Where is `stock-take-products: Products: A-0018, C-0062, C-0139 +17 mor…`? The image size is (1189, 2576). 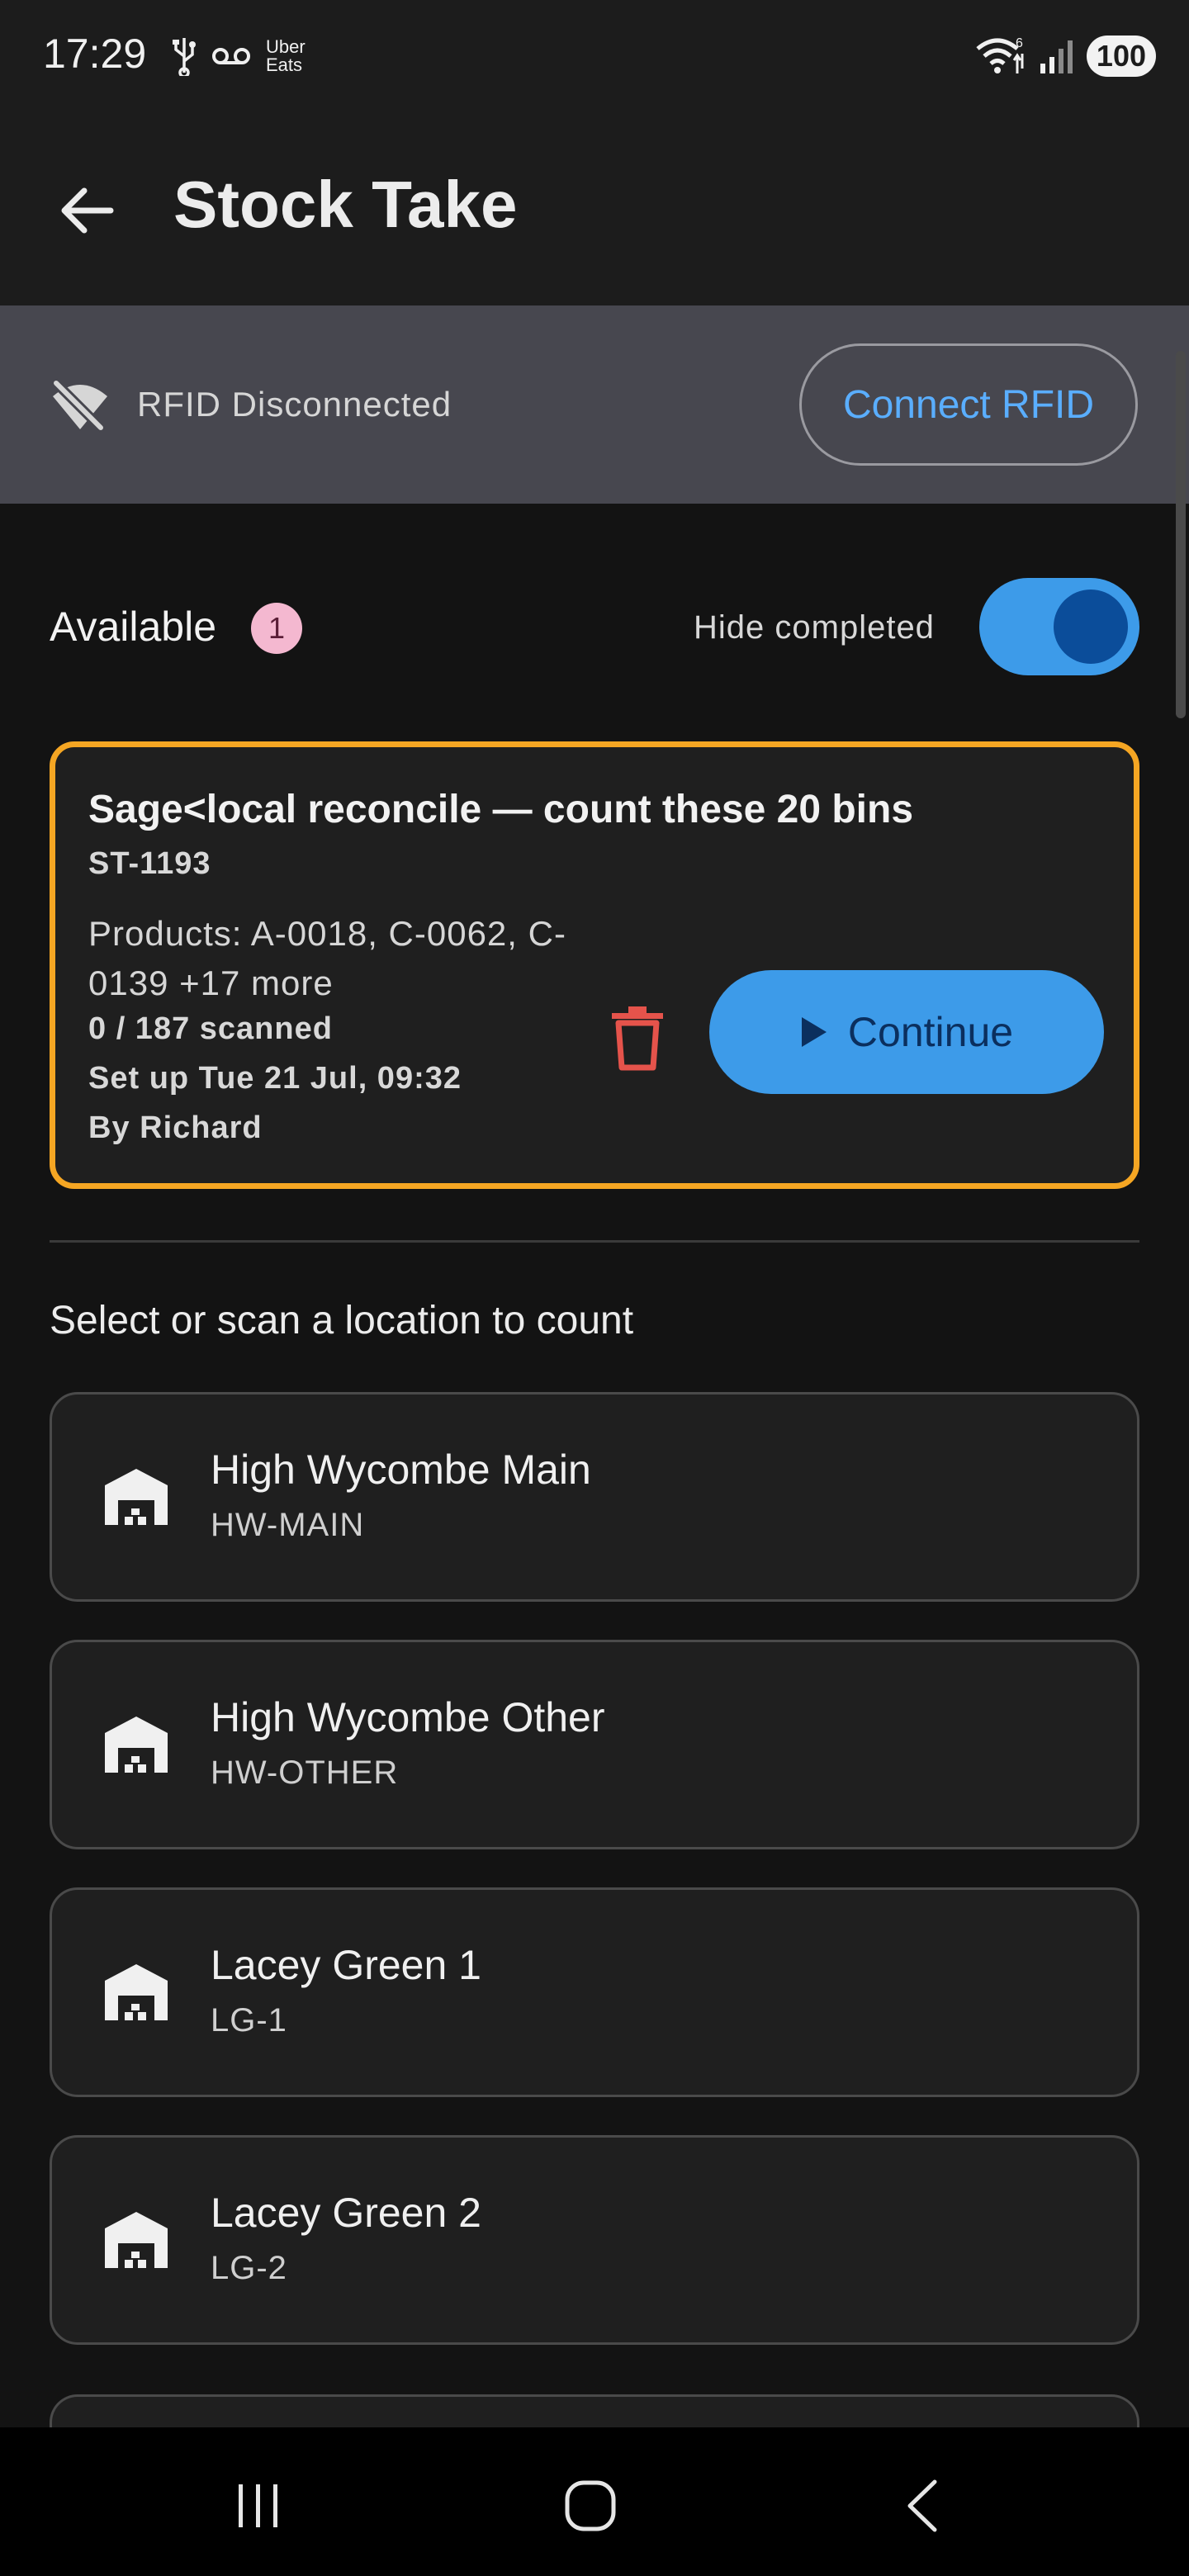
stock-take-products: Products: A-0018, C-0062, C-0139 +17 mor… is located at coordinates (327, 958).